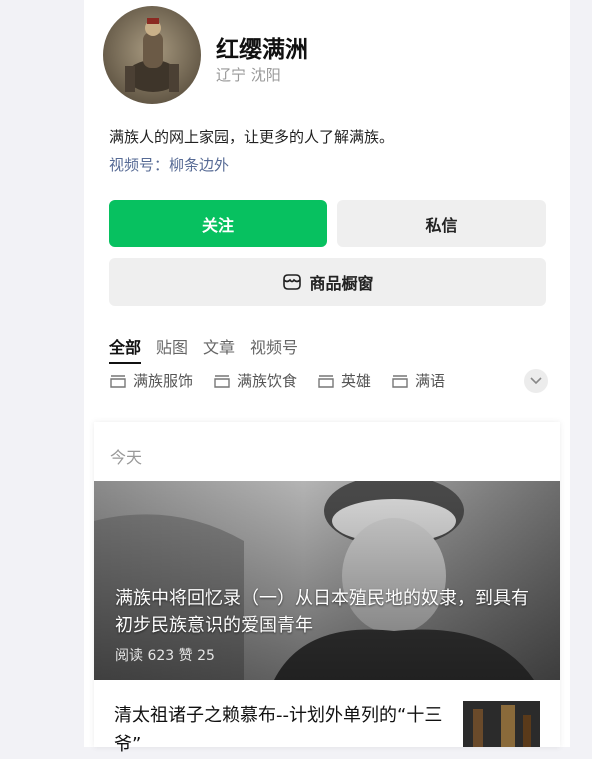  What do you see at coordinates (125, 349) in the screenshot?
I see `tab-all: 全部` at bounding box center [125, 349].